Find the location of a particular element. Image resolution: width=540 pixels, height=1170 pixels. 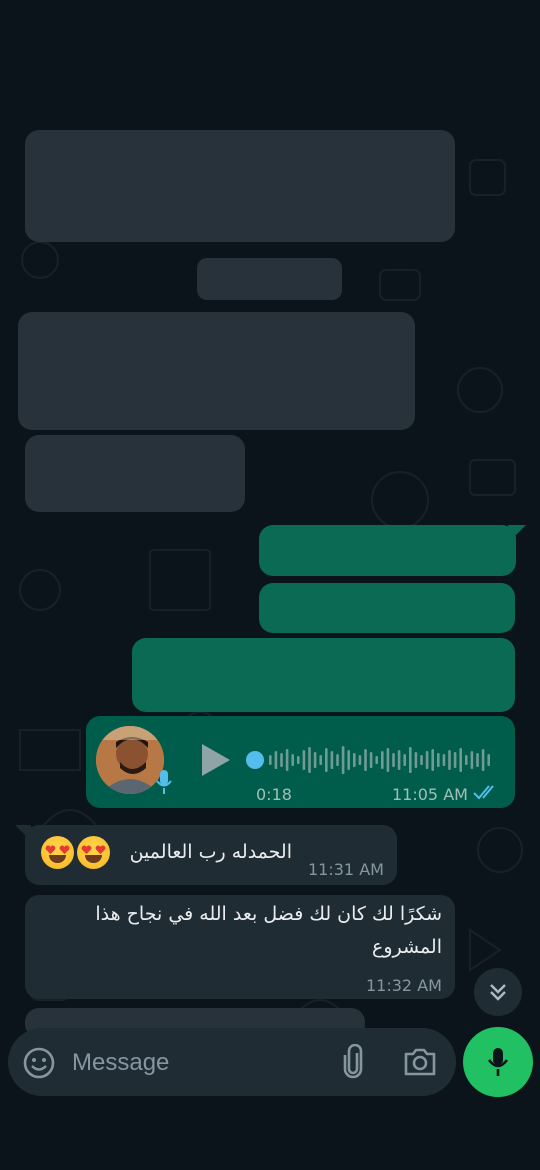

date-chip-redacted is located at coordinates (269, 279).